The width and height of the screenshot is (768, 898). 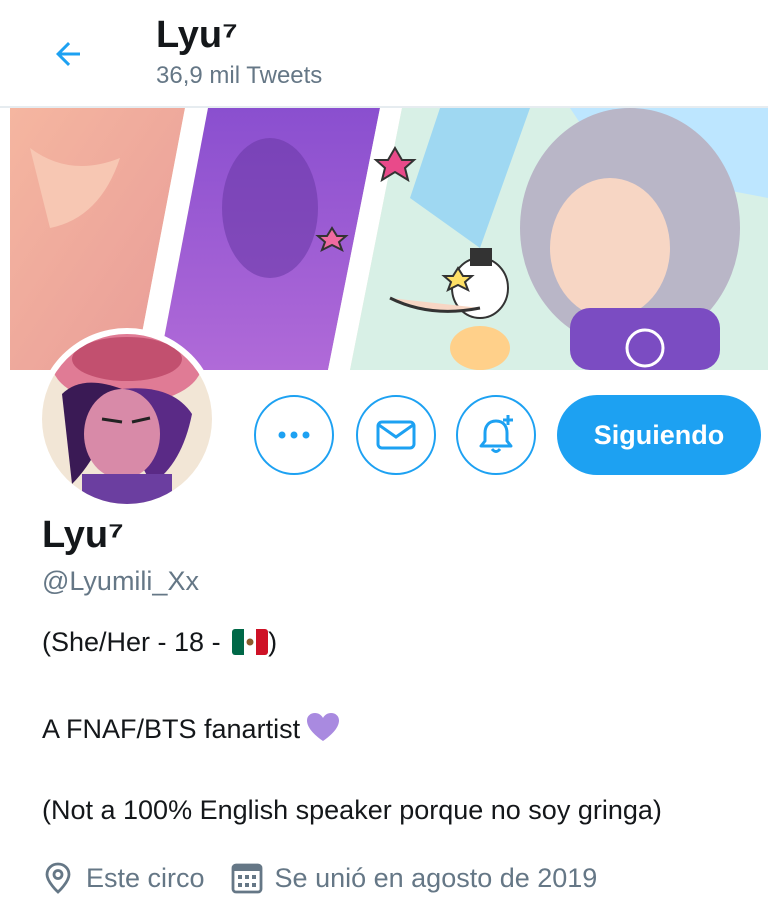 What do you see at coordinates (436, 877) in the screenshot?
I see `joined-text: Se unió en agosto de 2019` at bounding box center [436, 877].